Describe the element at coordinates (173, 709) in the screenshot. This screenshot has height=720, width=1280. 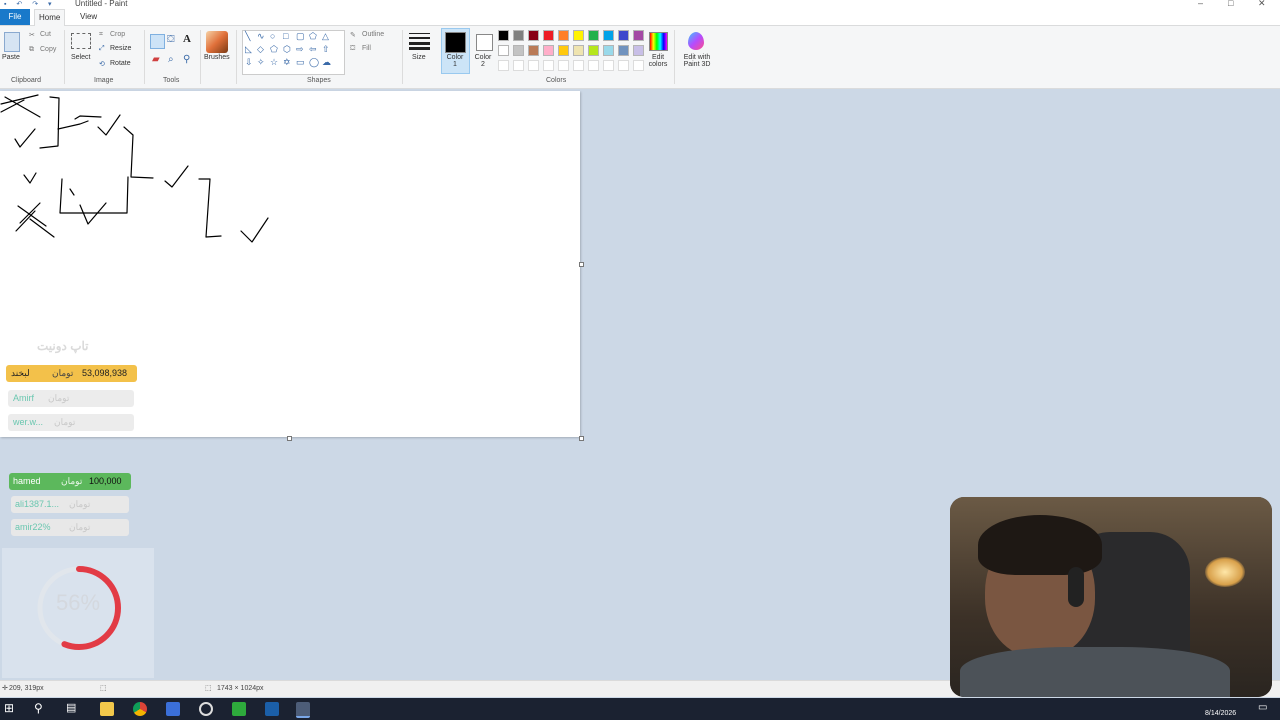
I see `app-icon` at that location.